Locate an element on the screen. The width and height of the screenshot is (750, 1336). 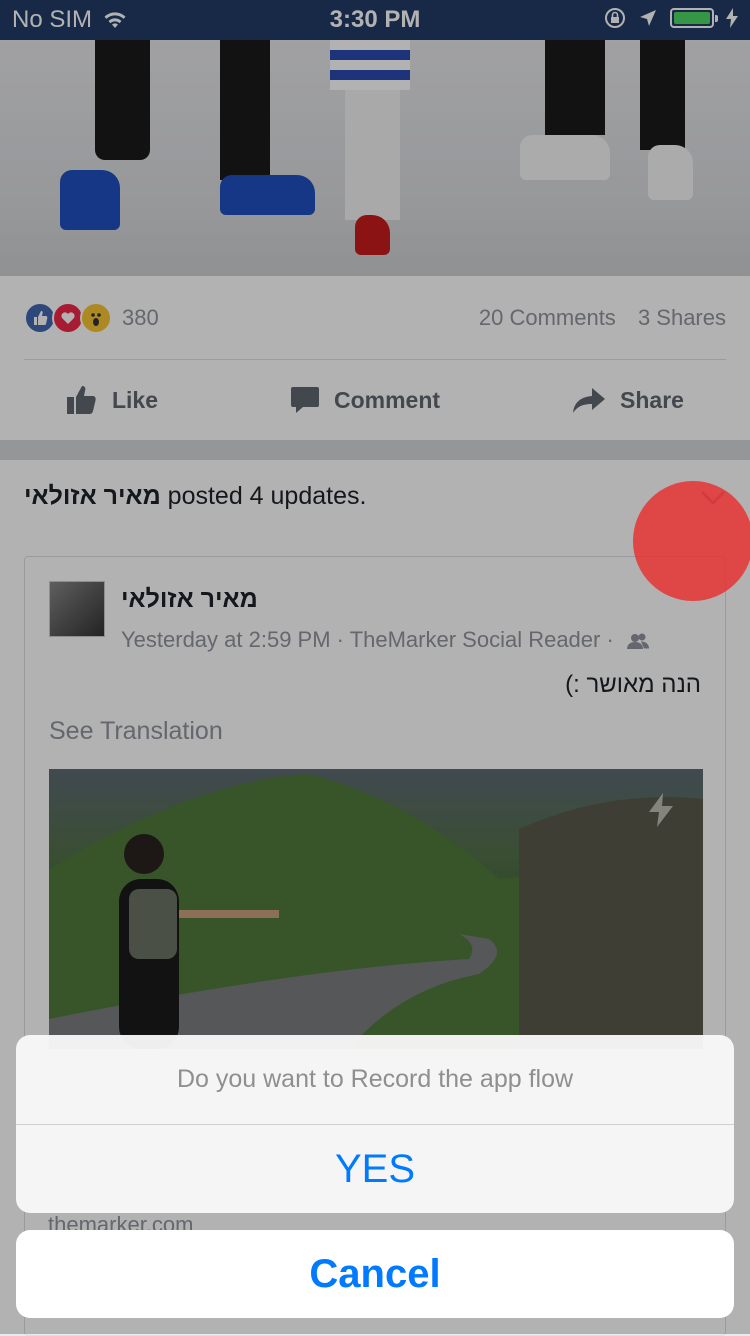
action-sheet: Do you want to Record the app flow YES is located at coordinates (375, 1124).